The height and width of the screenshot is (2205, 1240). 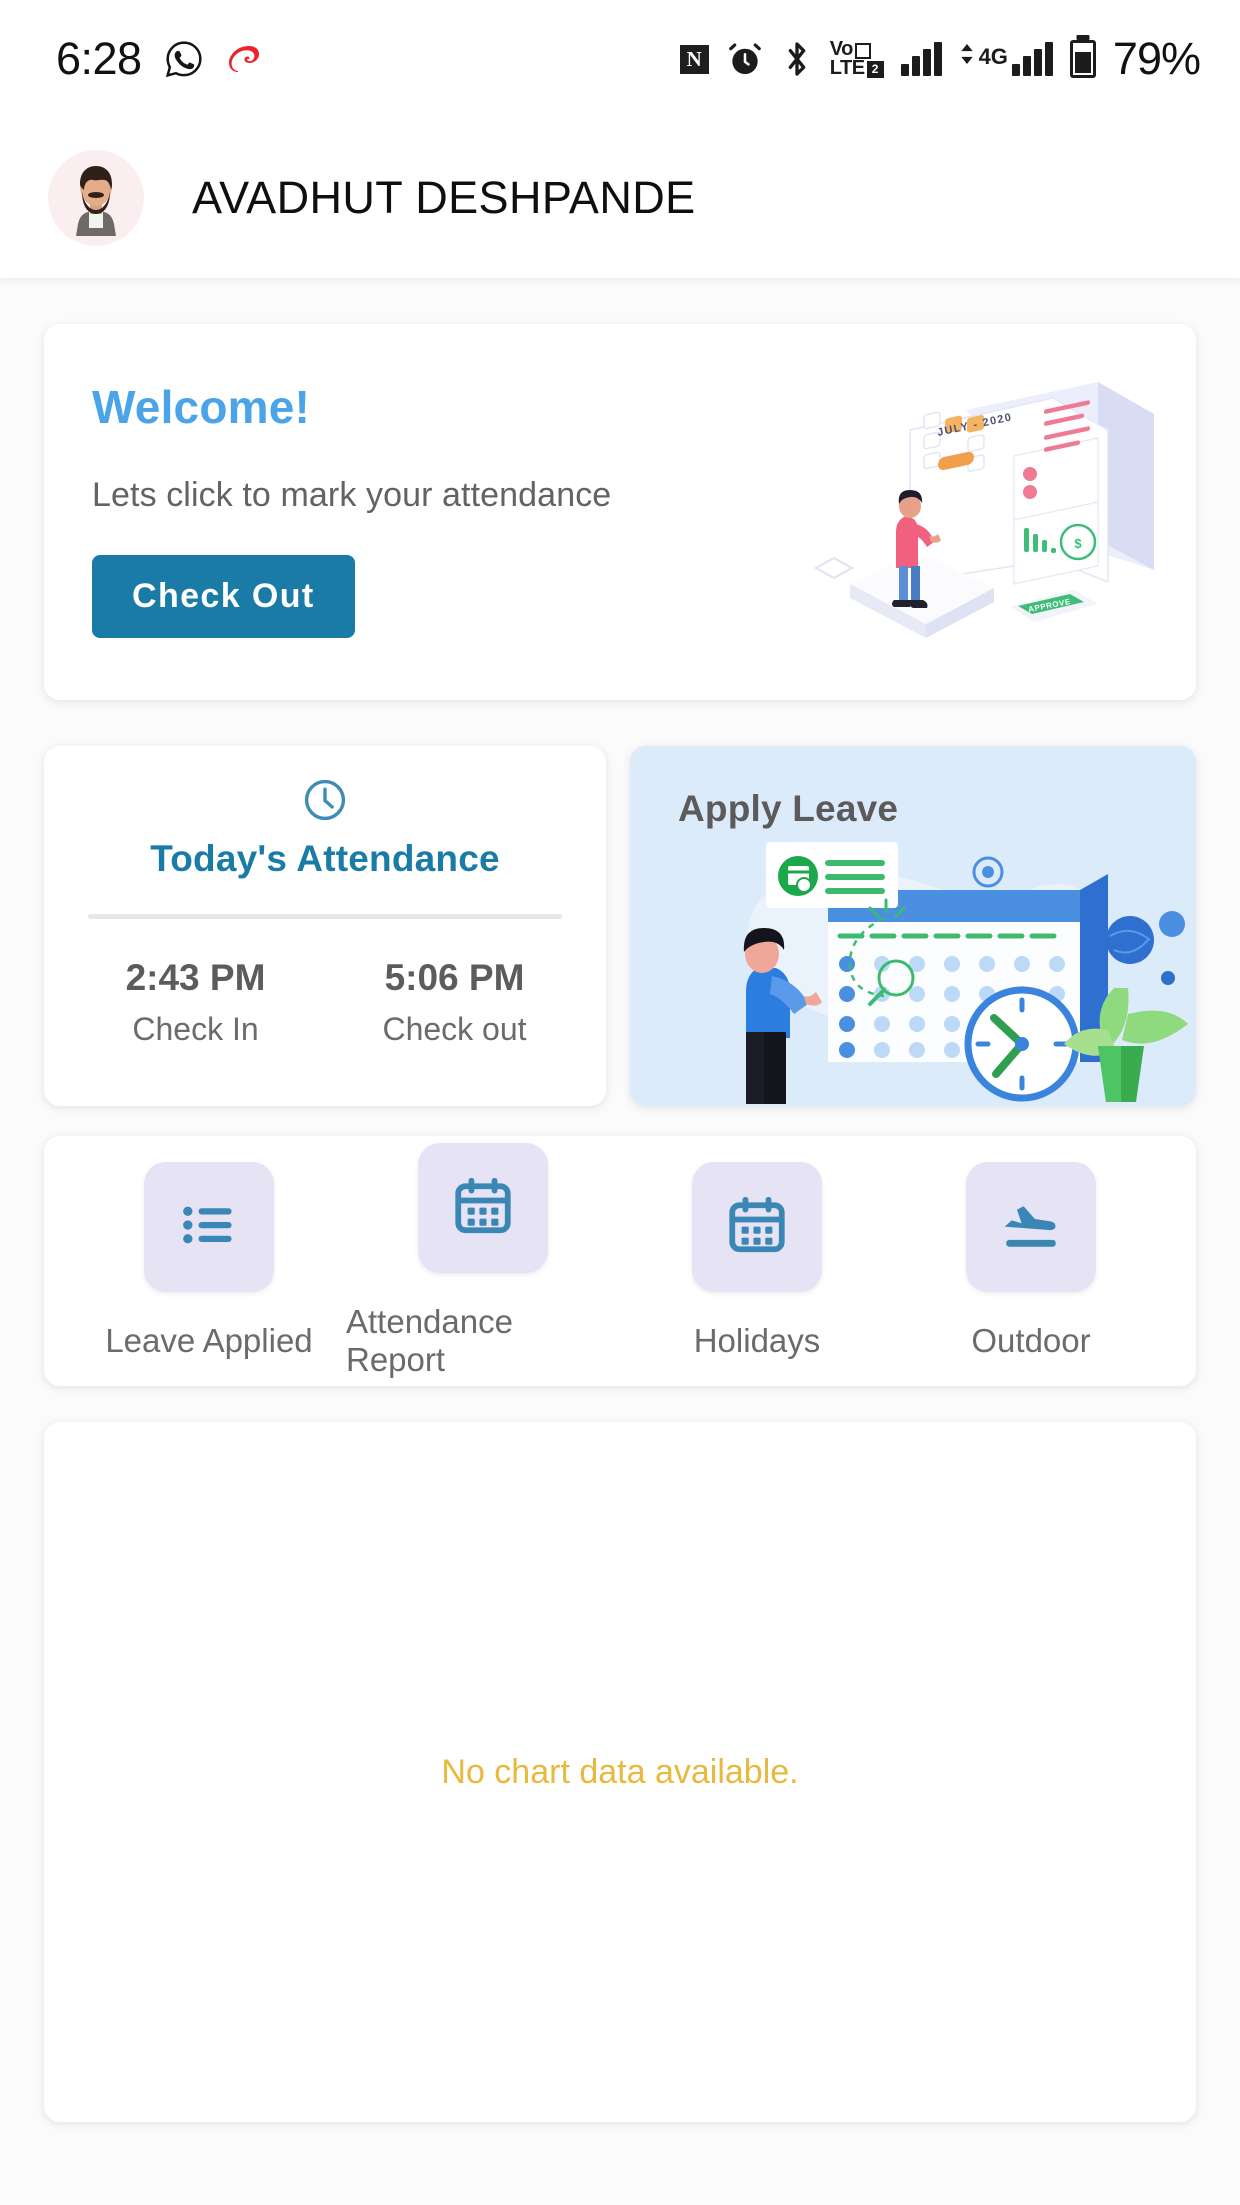 I want to click on data-network-group: 4G, so click(x=1006, y=59).